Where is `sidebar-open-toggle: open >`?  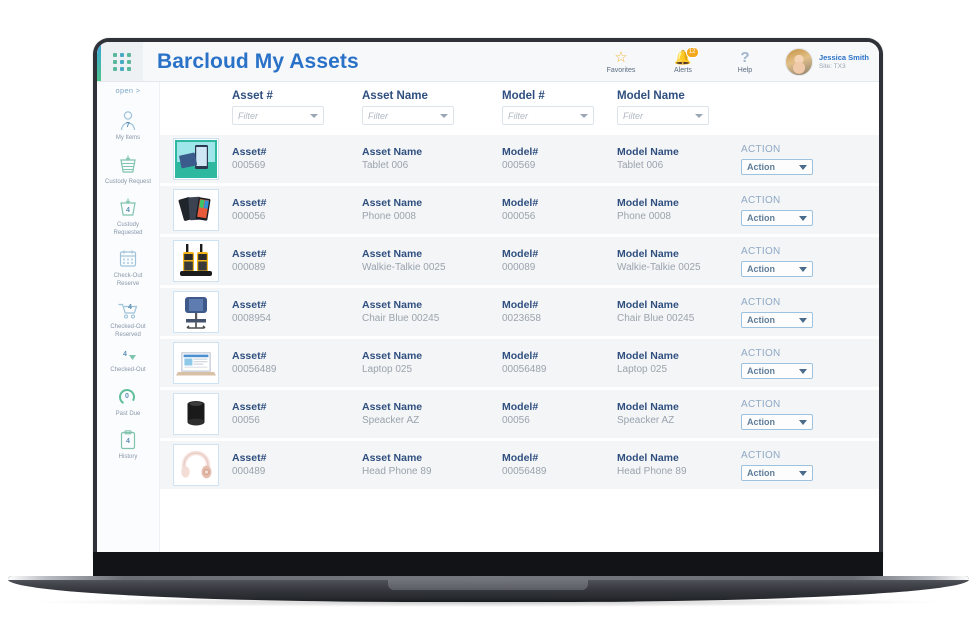
sidebar-open-toggle: open > is located at coordinates (128, 90).